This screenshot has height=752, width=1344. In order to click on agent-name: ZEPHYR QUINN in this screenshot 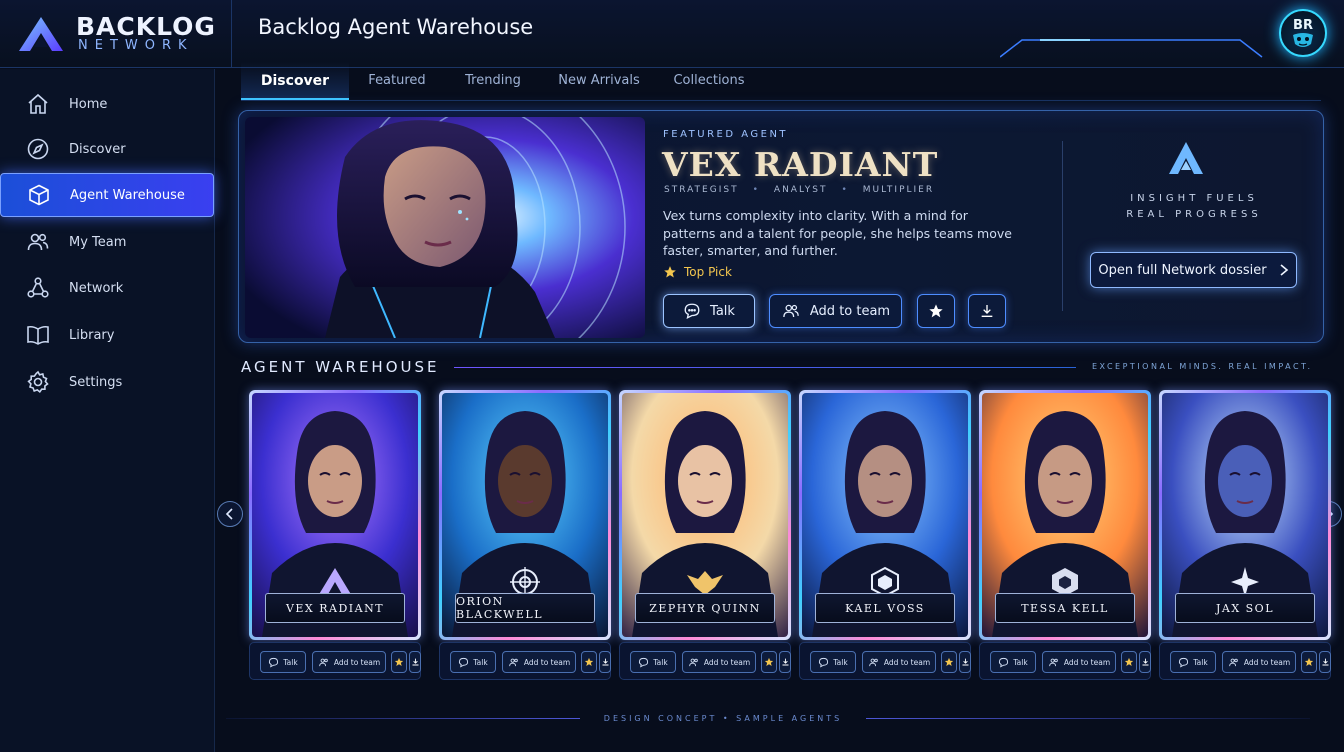, I will do `click(705, 608)`.